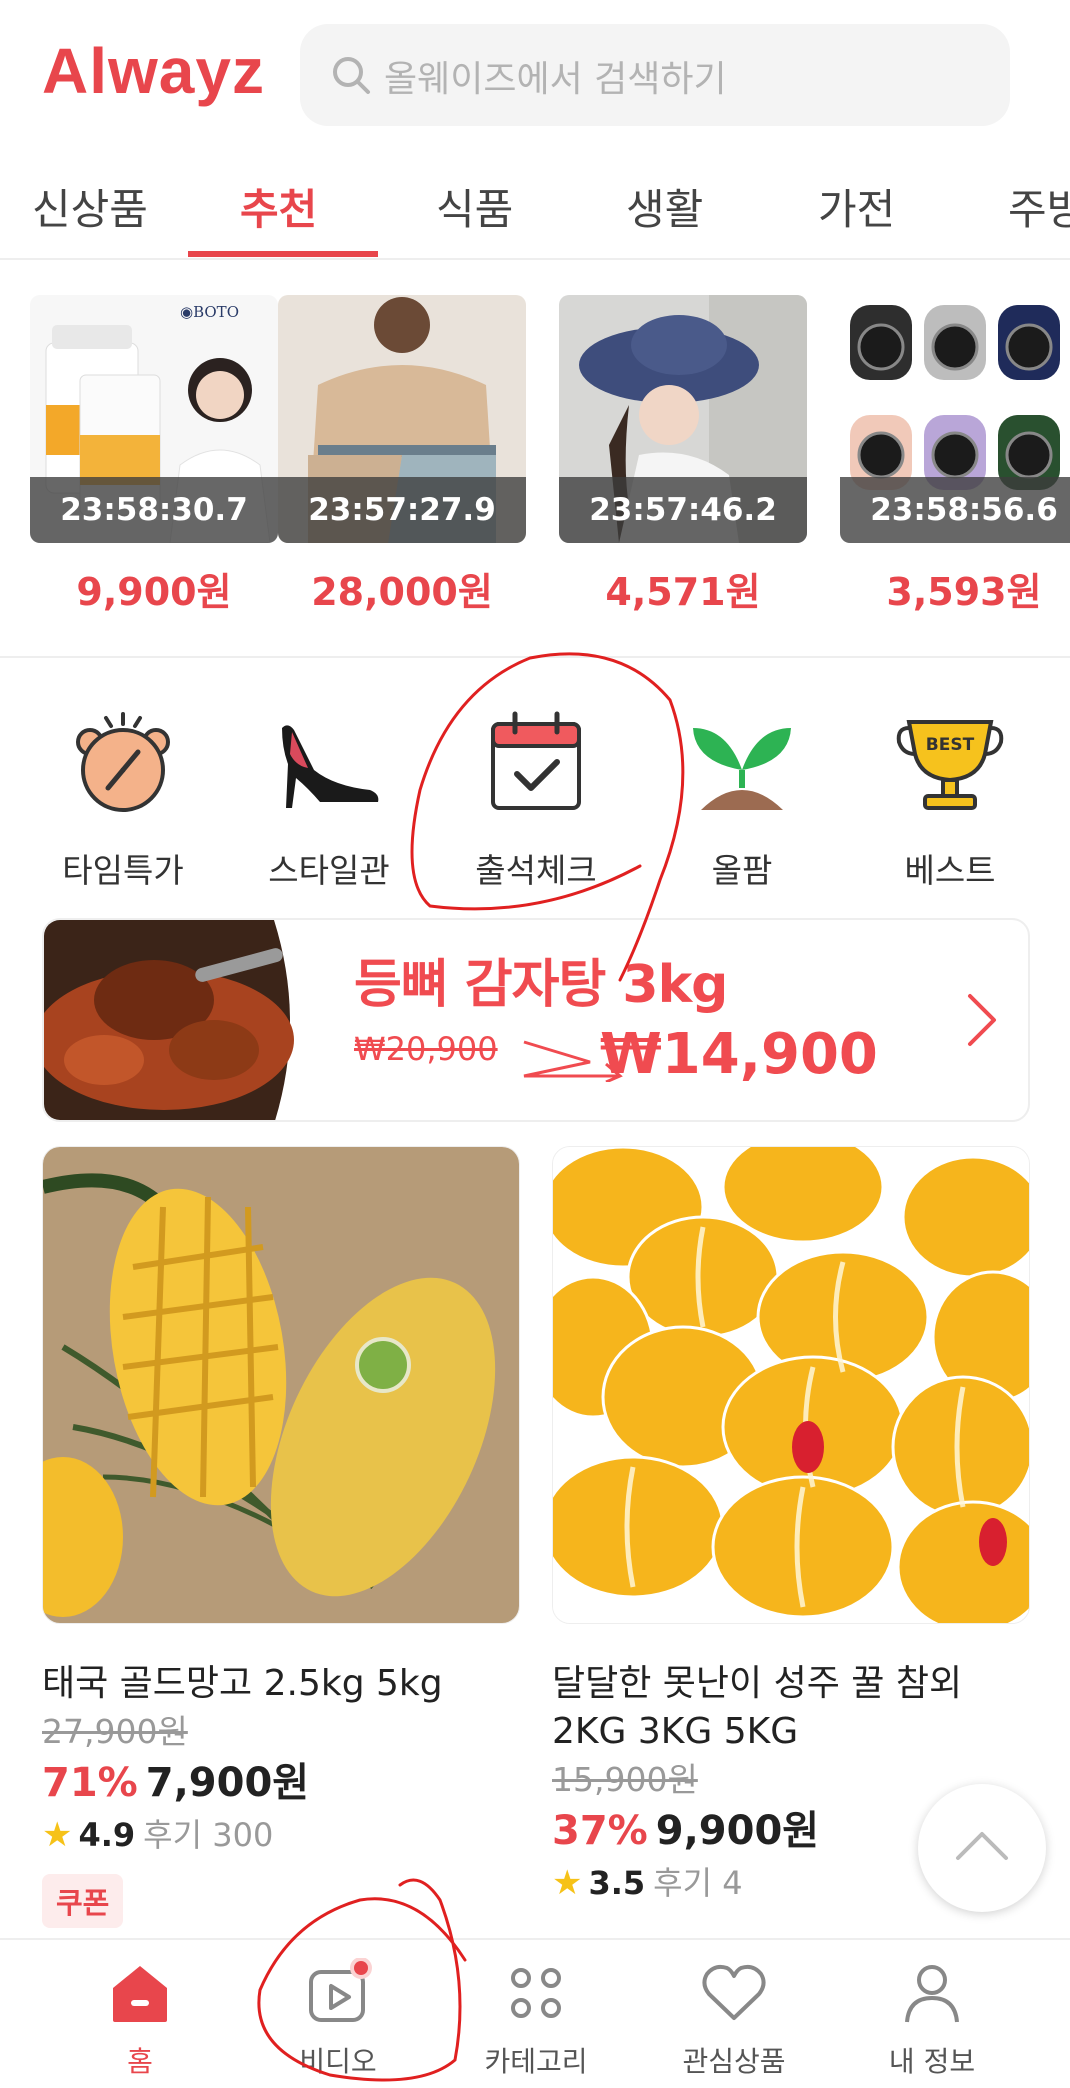 The height and width of the screenshot is (2088, 1070). Describe the element at coordinates (536, 1020) in the screenshot. I see `promo-banner: 등뼈 감자탕 3kg ₩20,900 ₩14,900` at that location.